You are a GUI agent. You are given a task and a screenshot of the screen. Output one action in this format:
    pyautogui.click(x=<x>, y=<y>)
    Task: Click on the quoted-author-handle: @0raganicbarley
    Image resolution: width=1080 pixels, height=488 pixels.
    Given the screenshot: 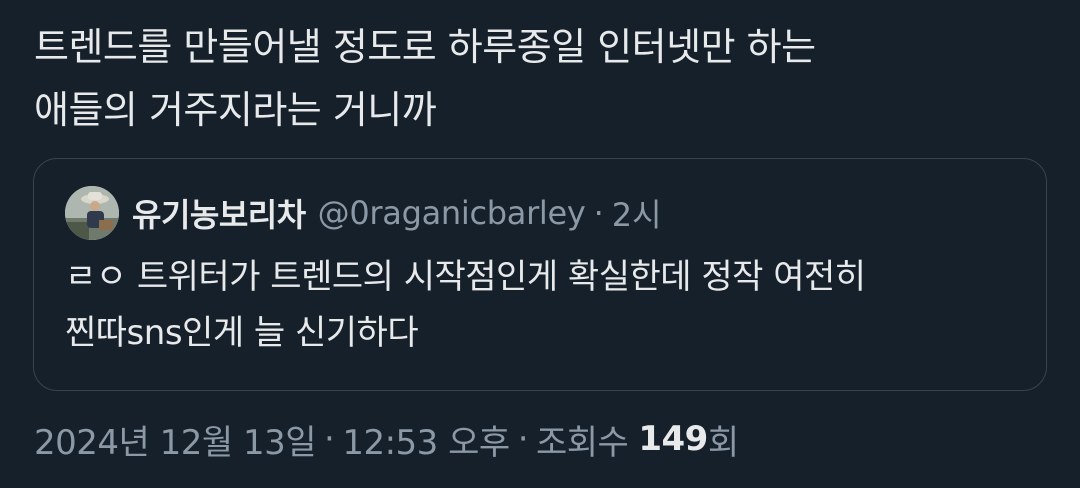 What is the action you would take?
    pyautogui.click(x=452, y=213)
    